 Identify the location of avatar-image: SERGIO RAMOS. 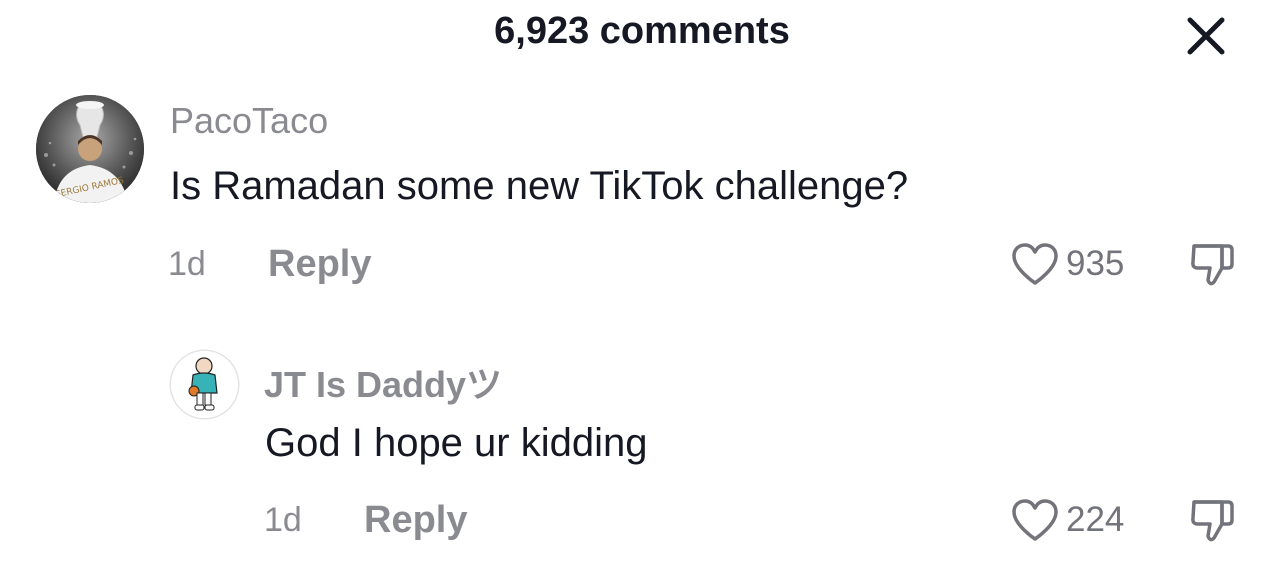
(90, 149).